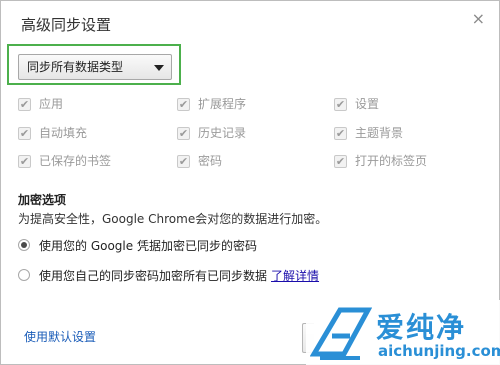 Image resolution: width=500 pixels, height=365 pixels. What do you see at coordinates (421, 327) in the screenshot?
I see `watermark-text: 爱纯净` at bounding box center [421, 327].